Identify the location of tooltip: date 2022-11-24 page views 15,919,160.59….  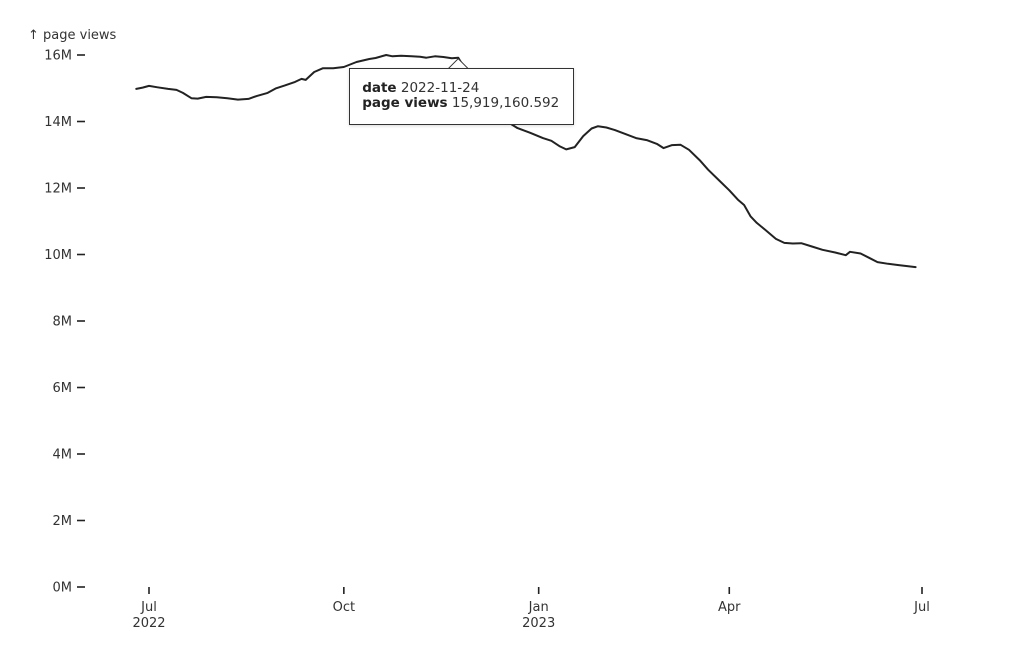
(462, 96).